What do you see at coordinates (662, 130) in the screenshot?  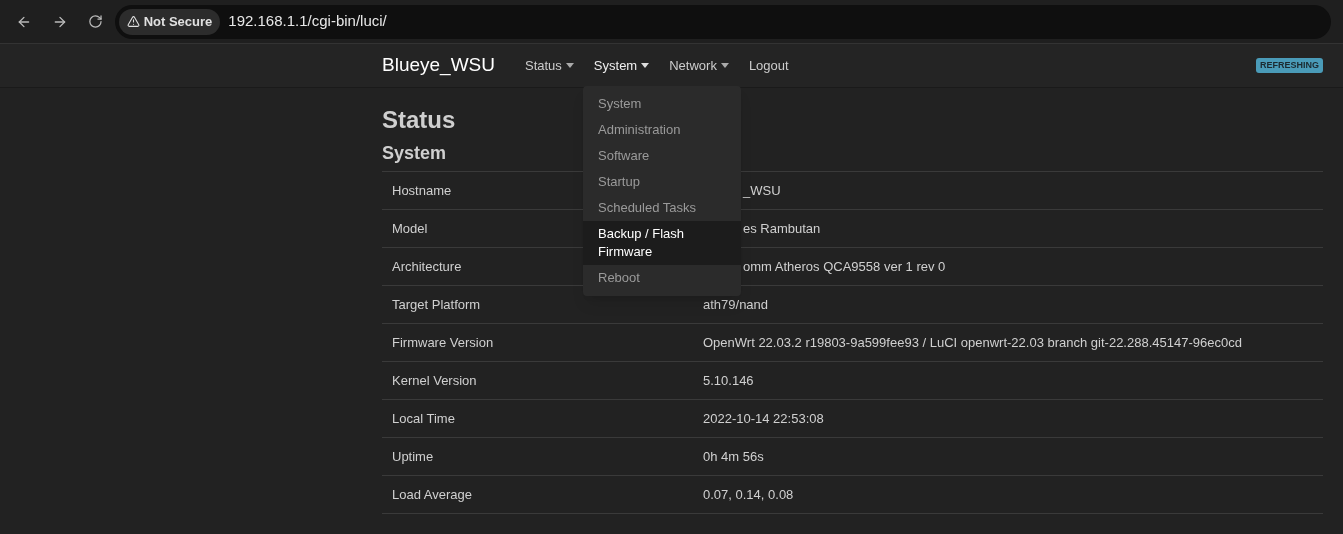 I see `dropdown-item: Administration` at bounding box center [662, 130].